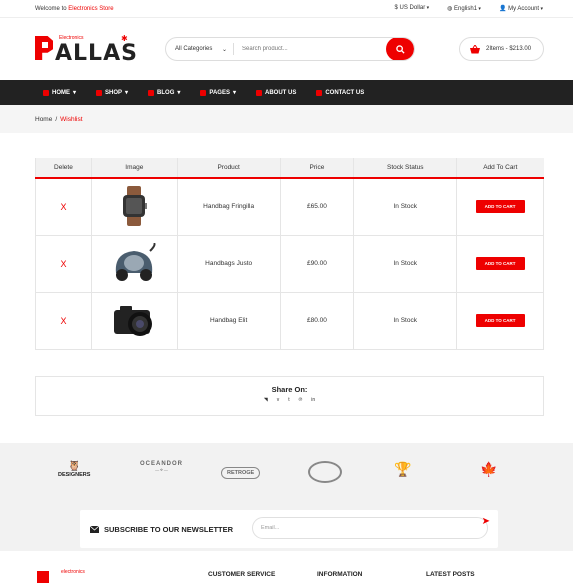  I want to click on contact-icon, so click(319, 92).